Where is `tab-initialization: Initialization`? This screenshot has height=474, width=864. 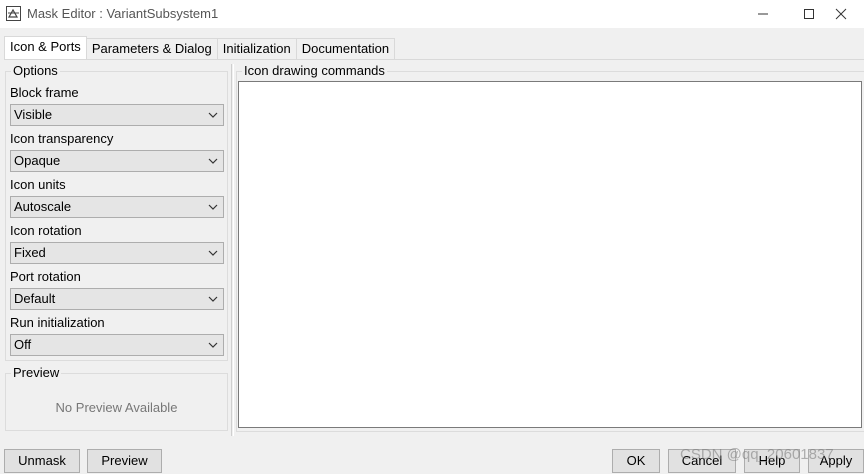 tab-initialization: Initialization is located at coordinates (257, 48).